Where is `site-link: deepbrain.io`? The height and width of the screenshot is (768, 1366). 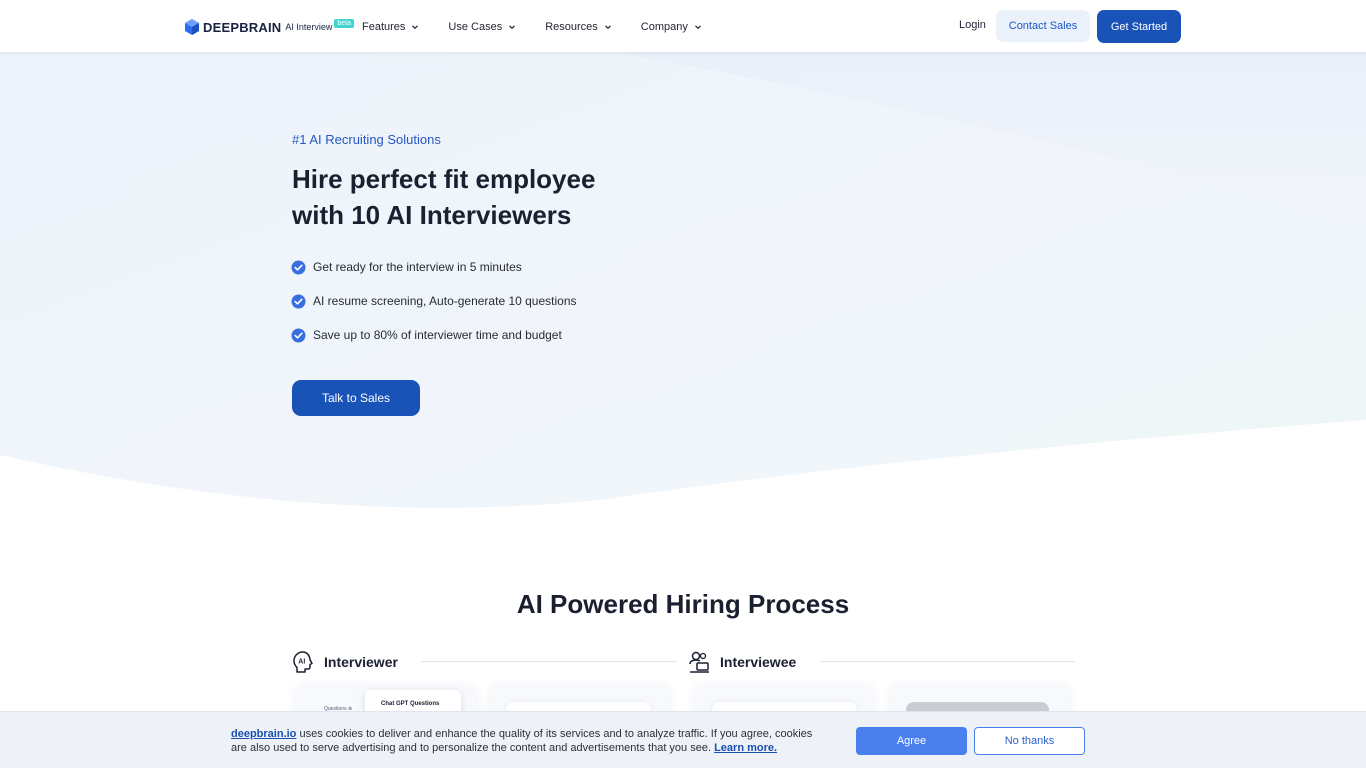 site-link: deepbrain.io is located at coordinates (263, 734).